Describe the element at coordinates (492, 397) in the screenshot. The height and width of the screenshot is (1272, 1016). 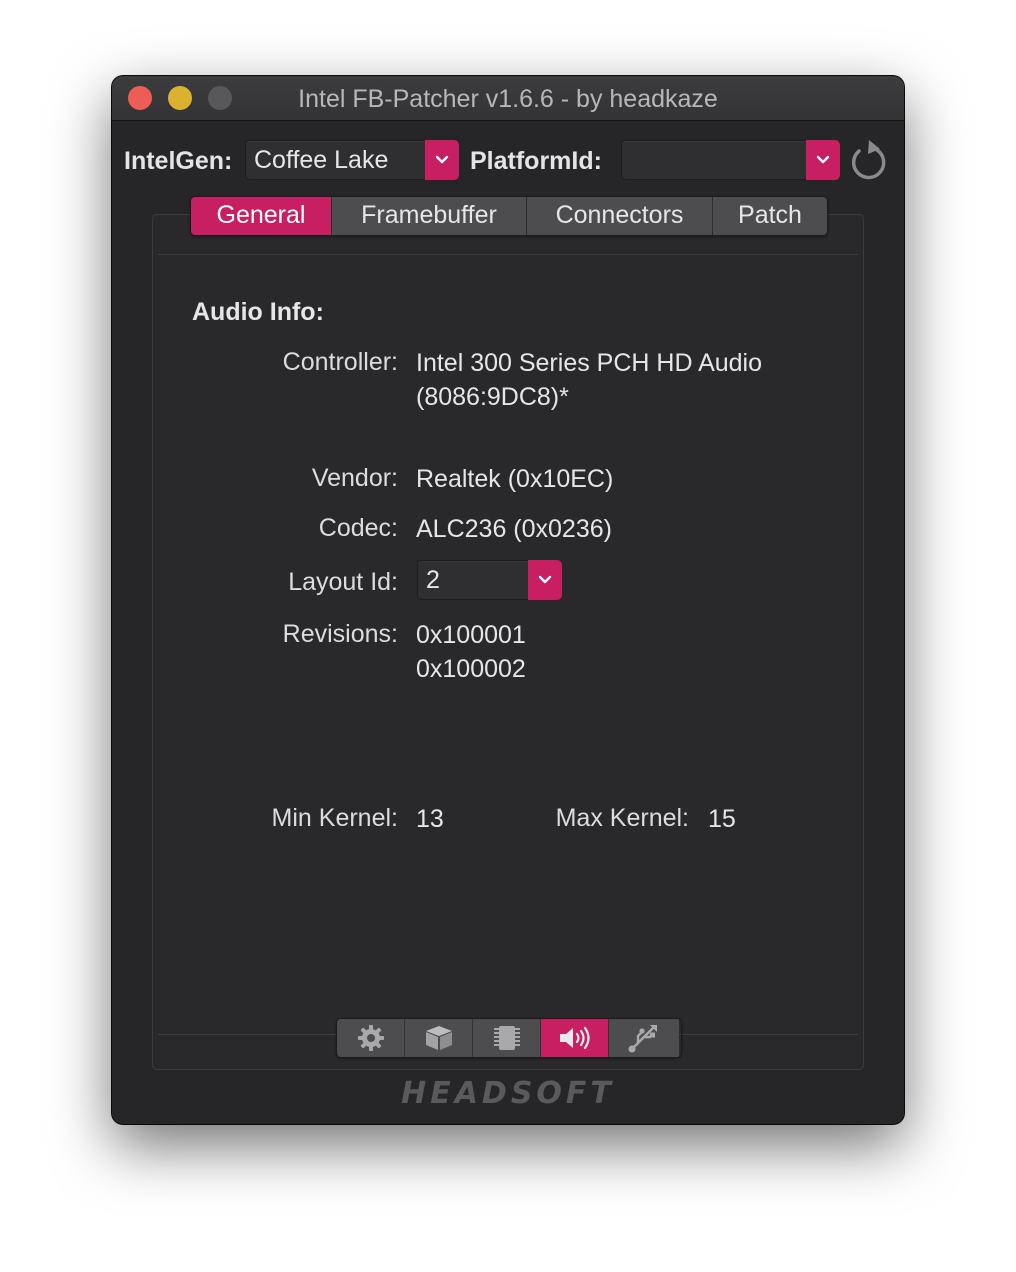
I see `controller-value-line2: (8086:9DC8)*` at that location.